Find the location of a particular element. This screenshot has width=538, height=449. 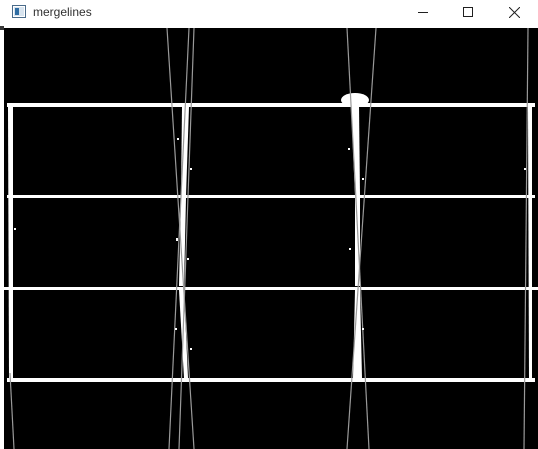

close-button is located at coordinates (514, 12).